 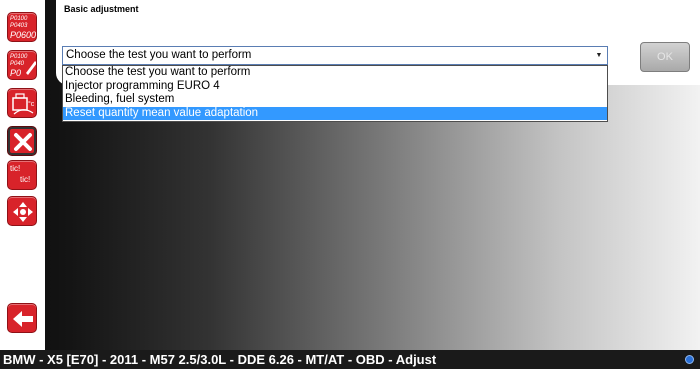 What do you see at coordinates (23, 35) in the screenshot?
I see `fault-code-3: P0600` at bounding box center [23, 35].